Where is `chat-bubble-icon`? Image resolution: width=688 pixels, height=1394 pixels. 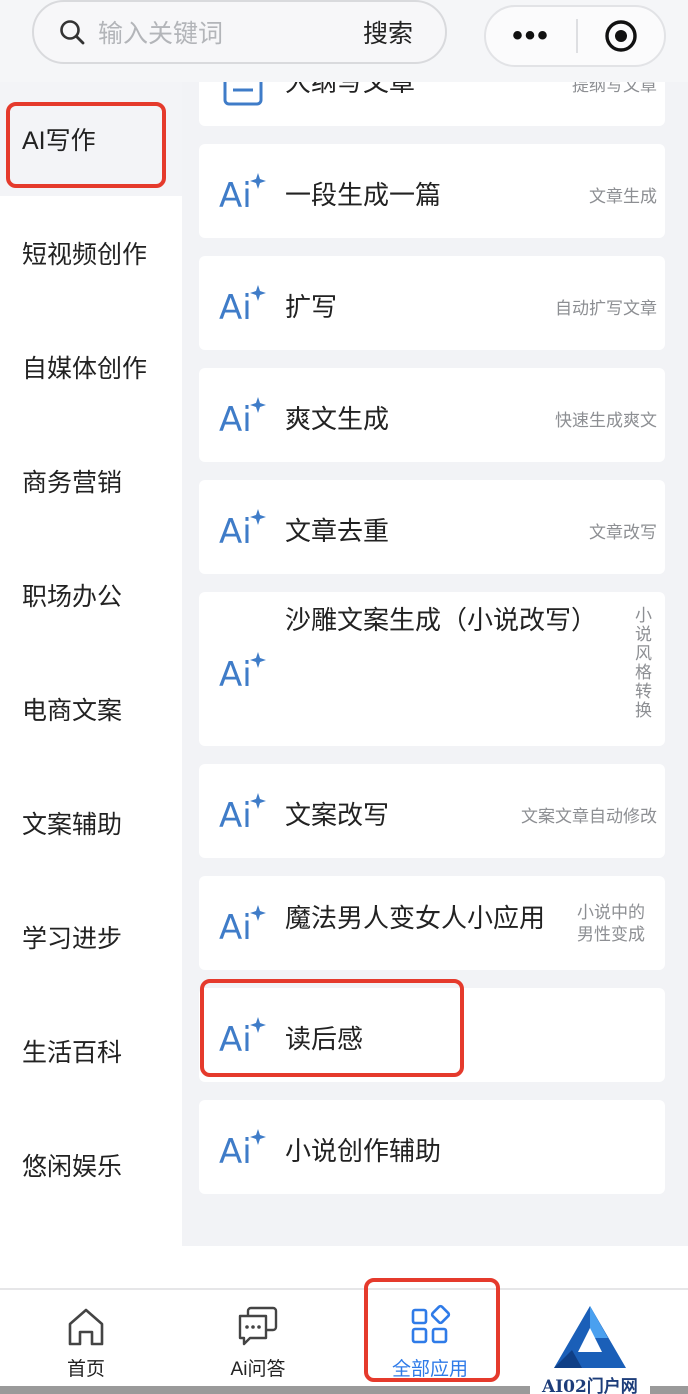
chat-bubble-icon is located at coordinates (258, 1326).